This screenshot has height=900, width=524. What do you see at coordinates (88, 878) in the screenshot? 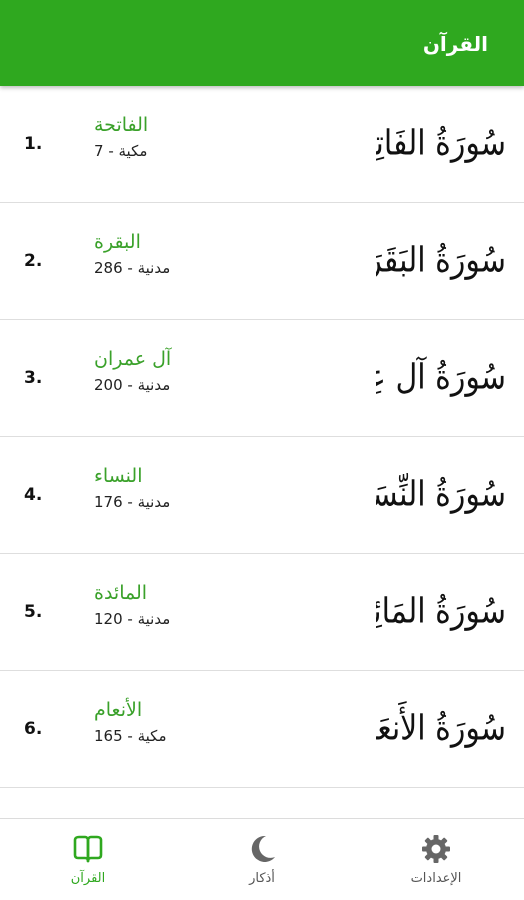
I see `nav-quran-label: القرآن` at bounding box center [88, 878].